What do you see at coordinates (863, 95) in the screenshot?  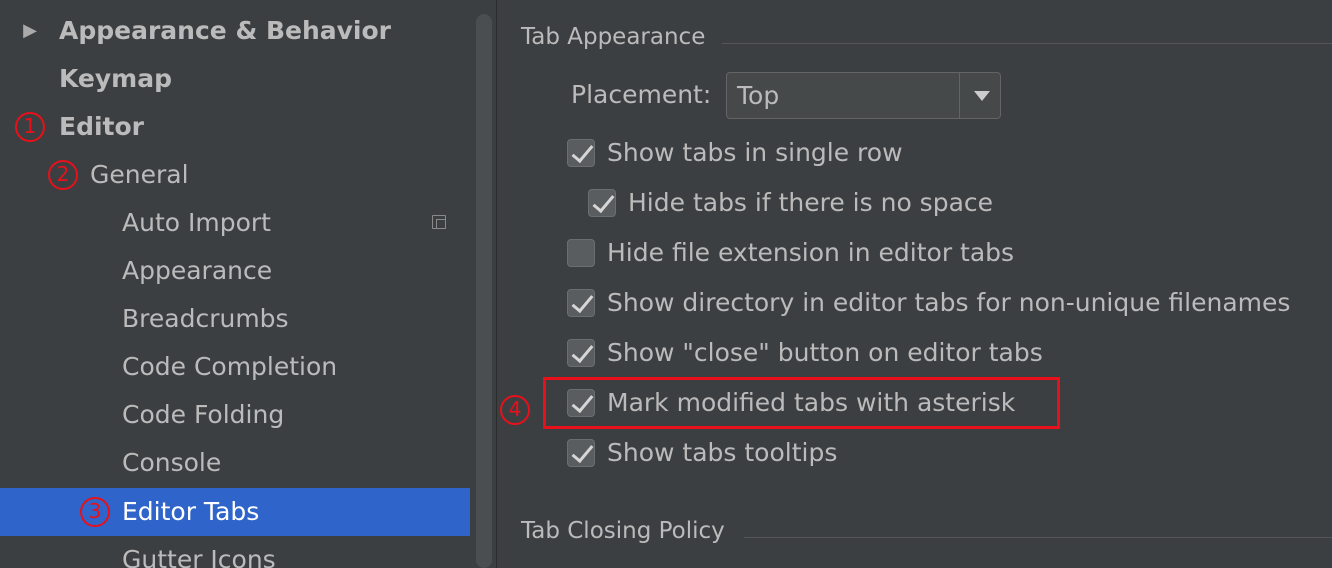 I see `placement-select: Top` at bounding box center [863, 95].